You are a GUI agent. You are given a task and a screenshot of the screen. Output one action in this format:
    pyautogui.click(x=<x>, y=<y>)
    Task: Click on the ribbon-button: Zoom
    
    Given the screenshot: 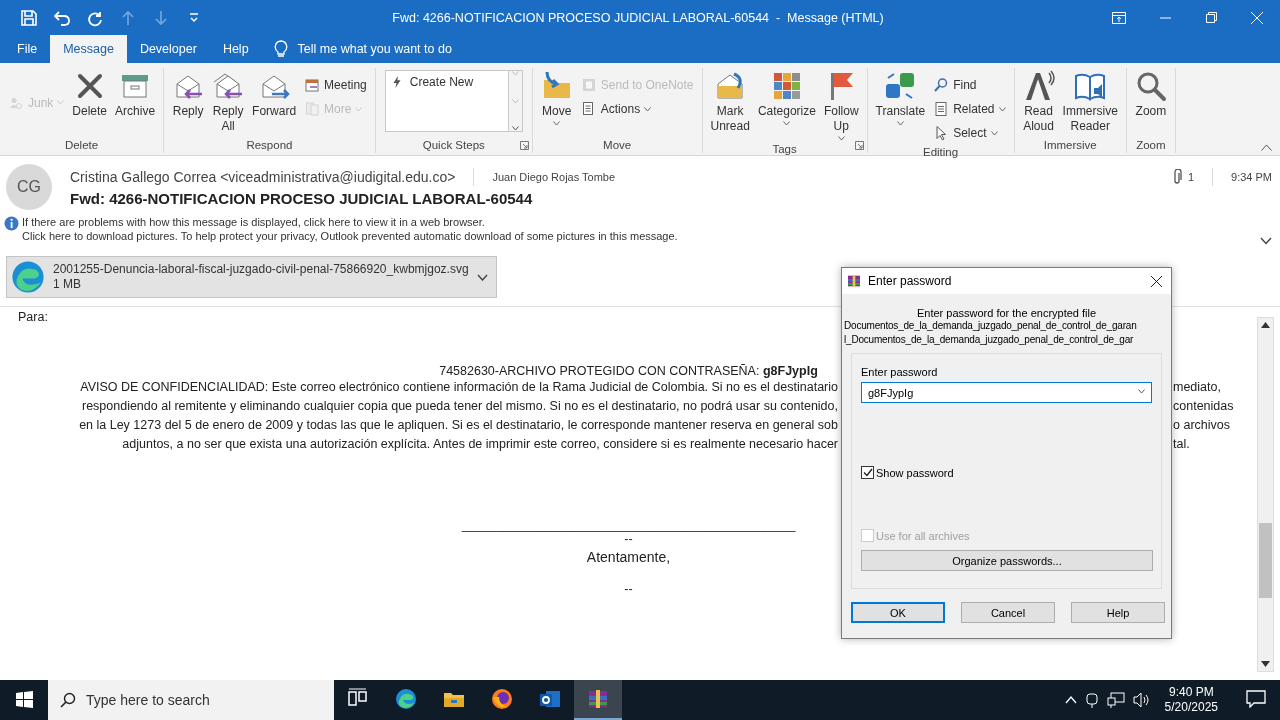 What is the action you would take?
    pyautogui.click(x=1150, y=102)
    